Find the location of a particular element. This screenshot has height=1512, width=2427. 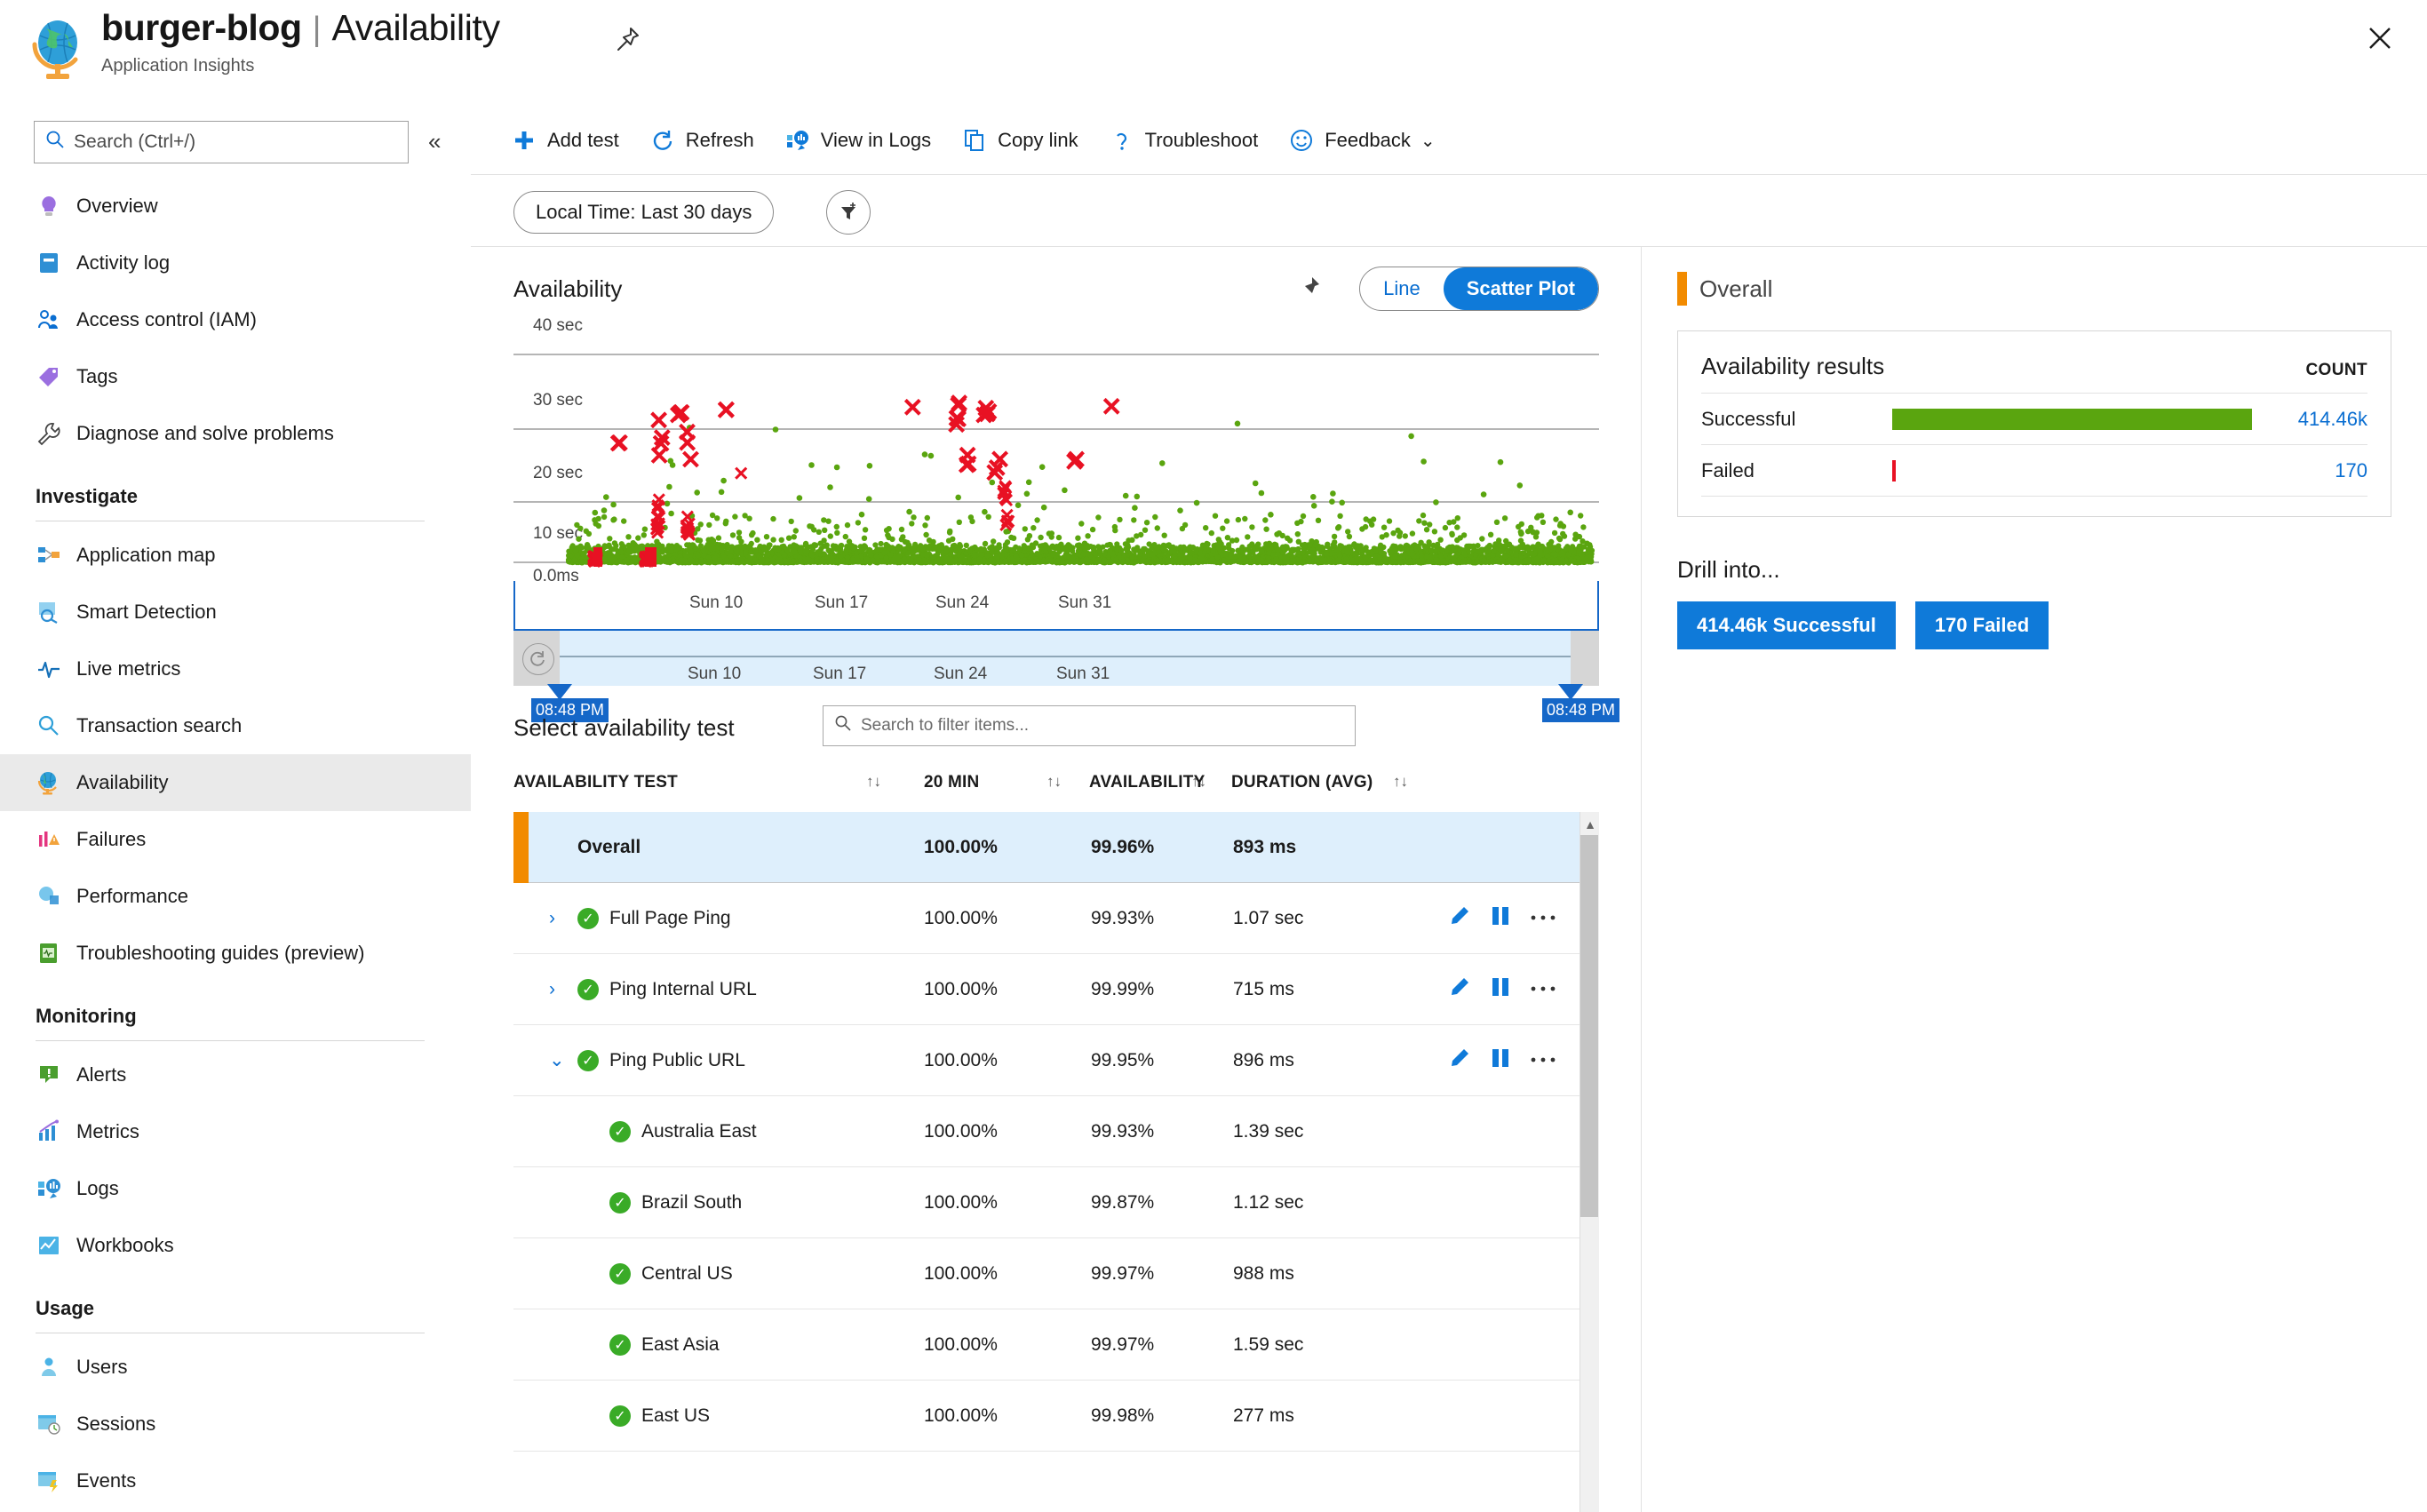

page-name: Availability is located at coordinates (416, 27).